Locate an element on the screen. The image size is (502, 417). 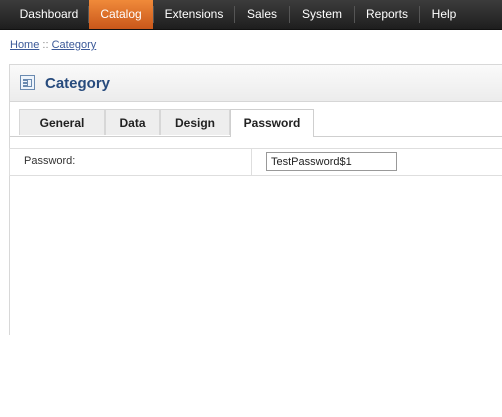
breadcrumb: Home :: Category is located at coordinates (53, 45).